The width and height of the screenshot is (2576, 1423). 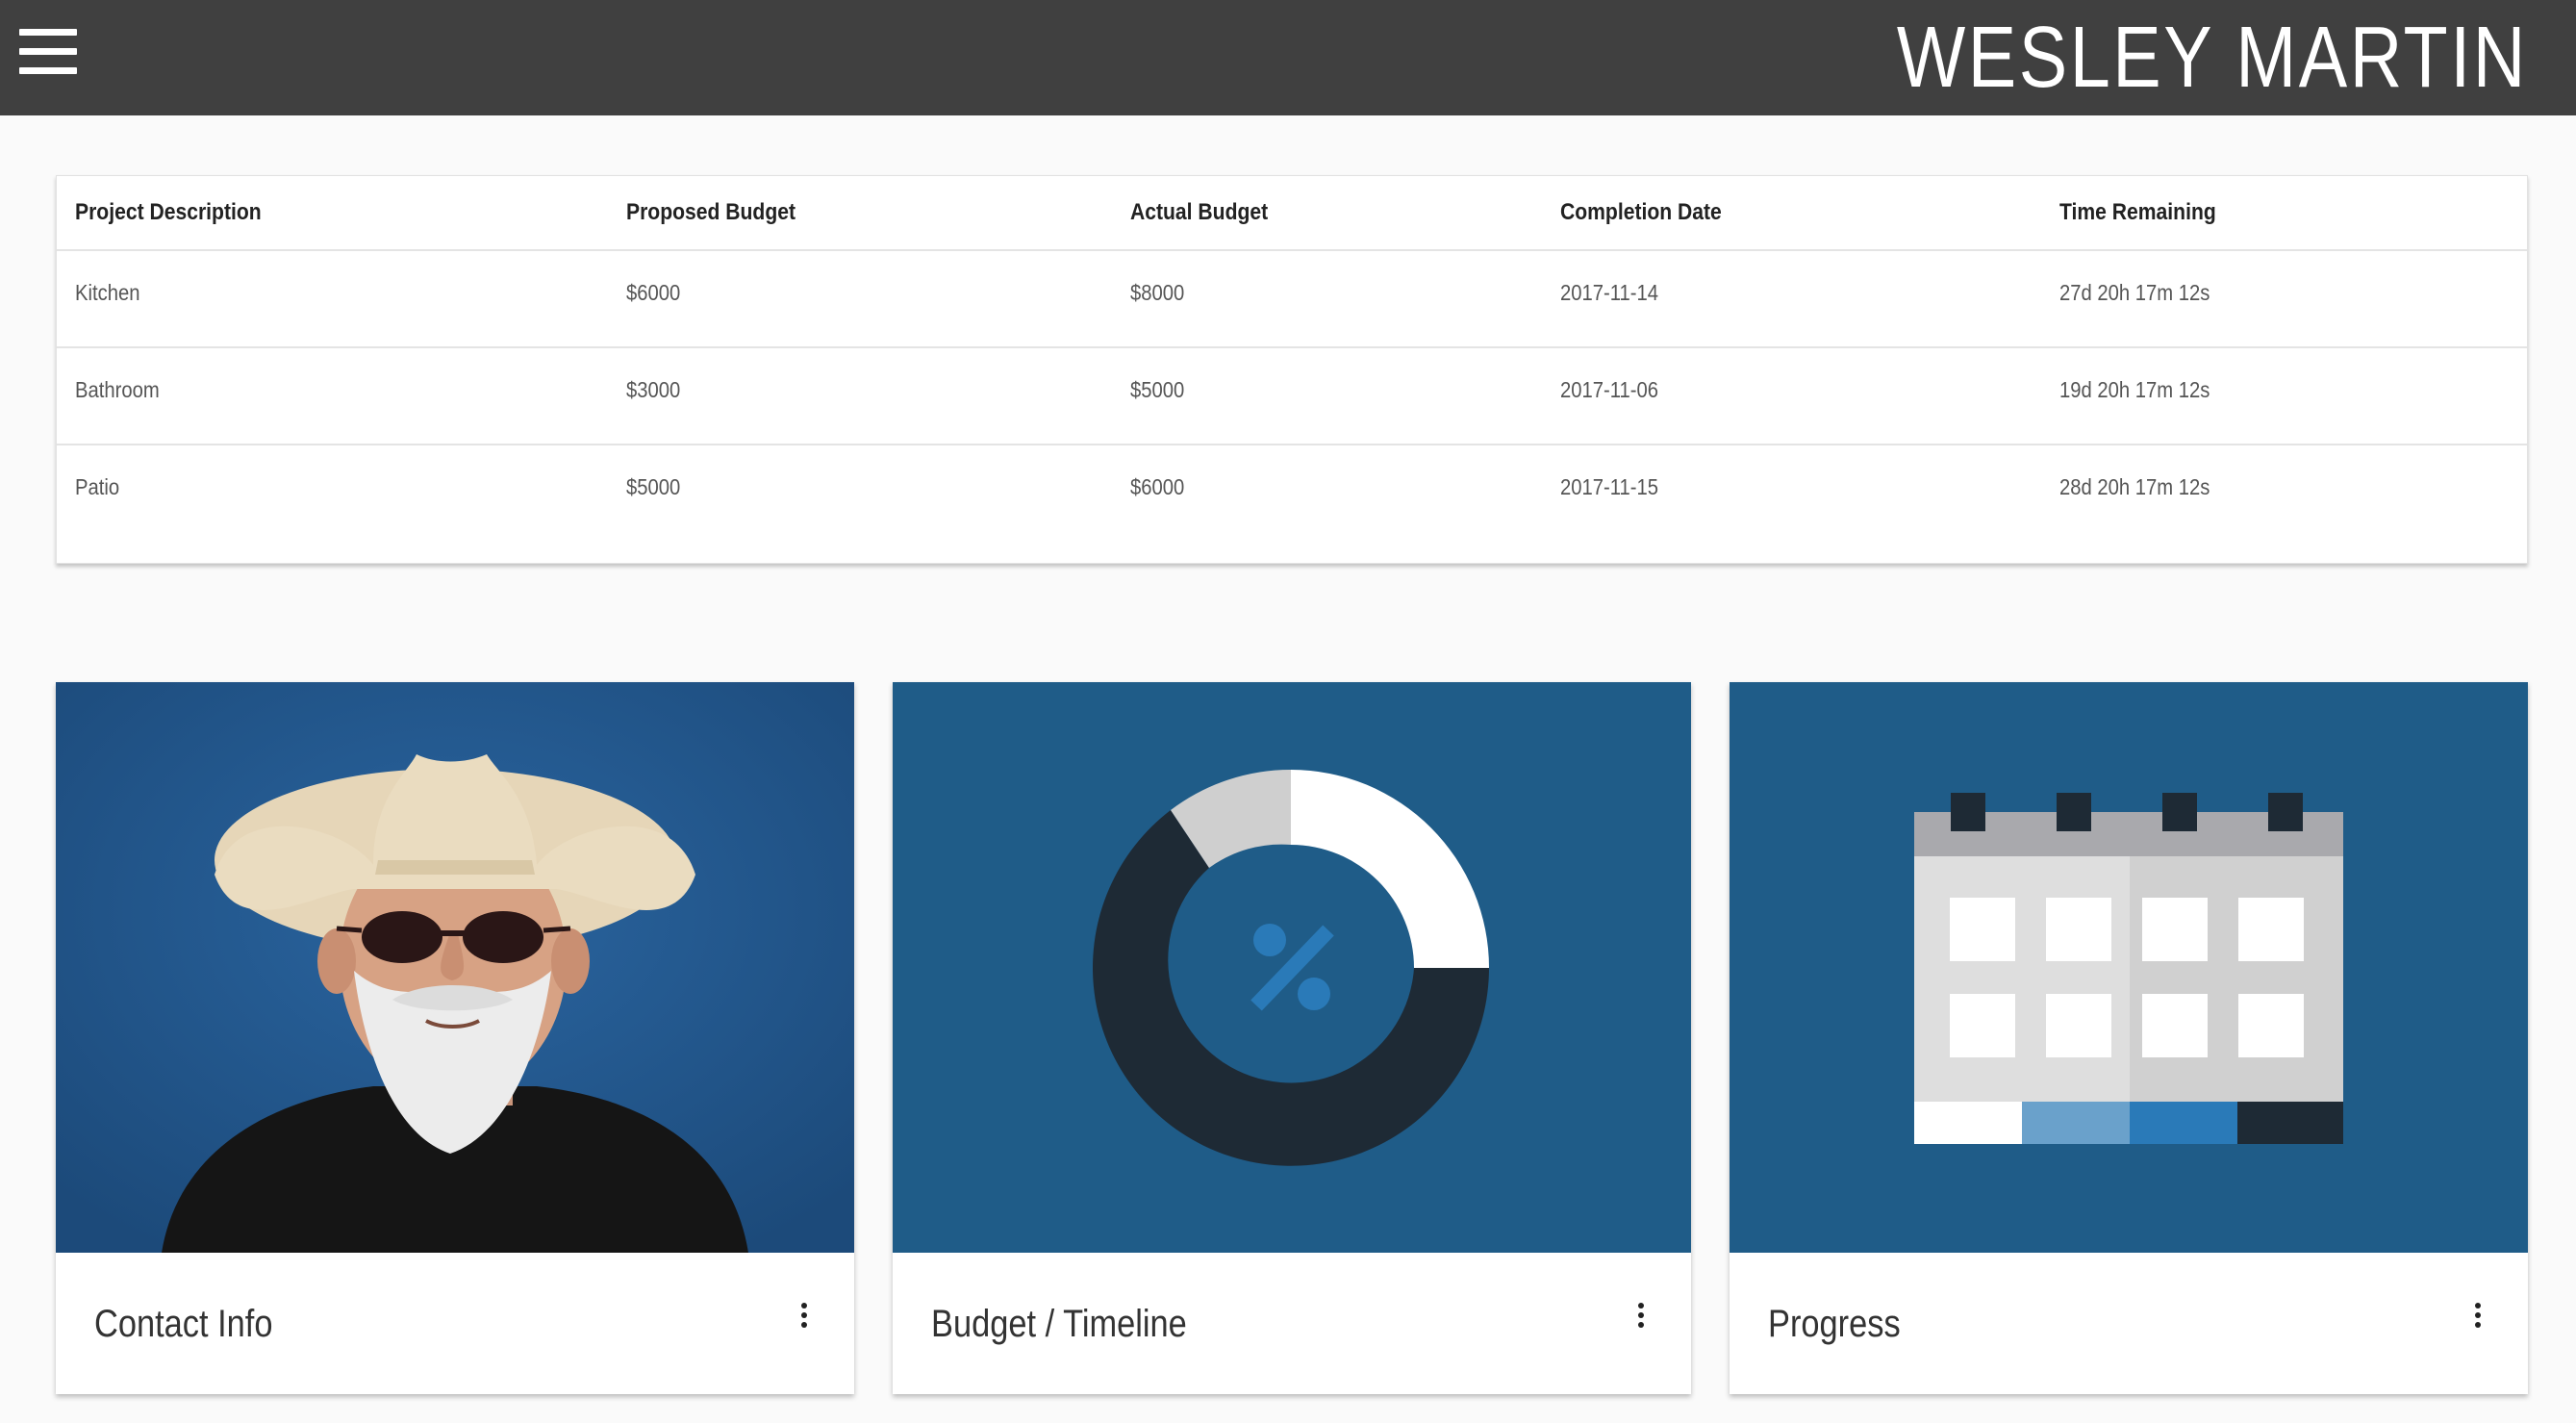 I want to click on table-cell: Kitchen, so click(x=107, y=292).